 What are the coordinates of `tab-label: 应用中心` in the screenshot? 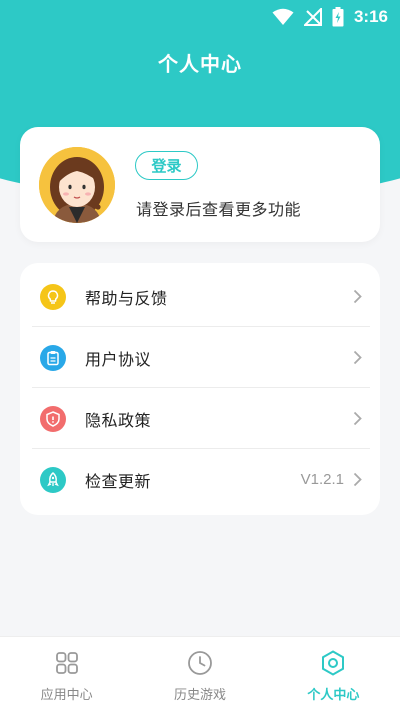 It's located at (66, 695).